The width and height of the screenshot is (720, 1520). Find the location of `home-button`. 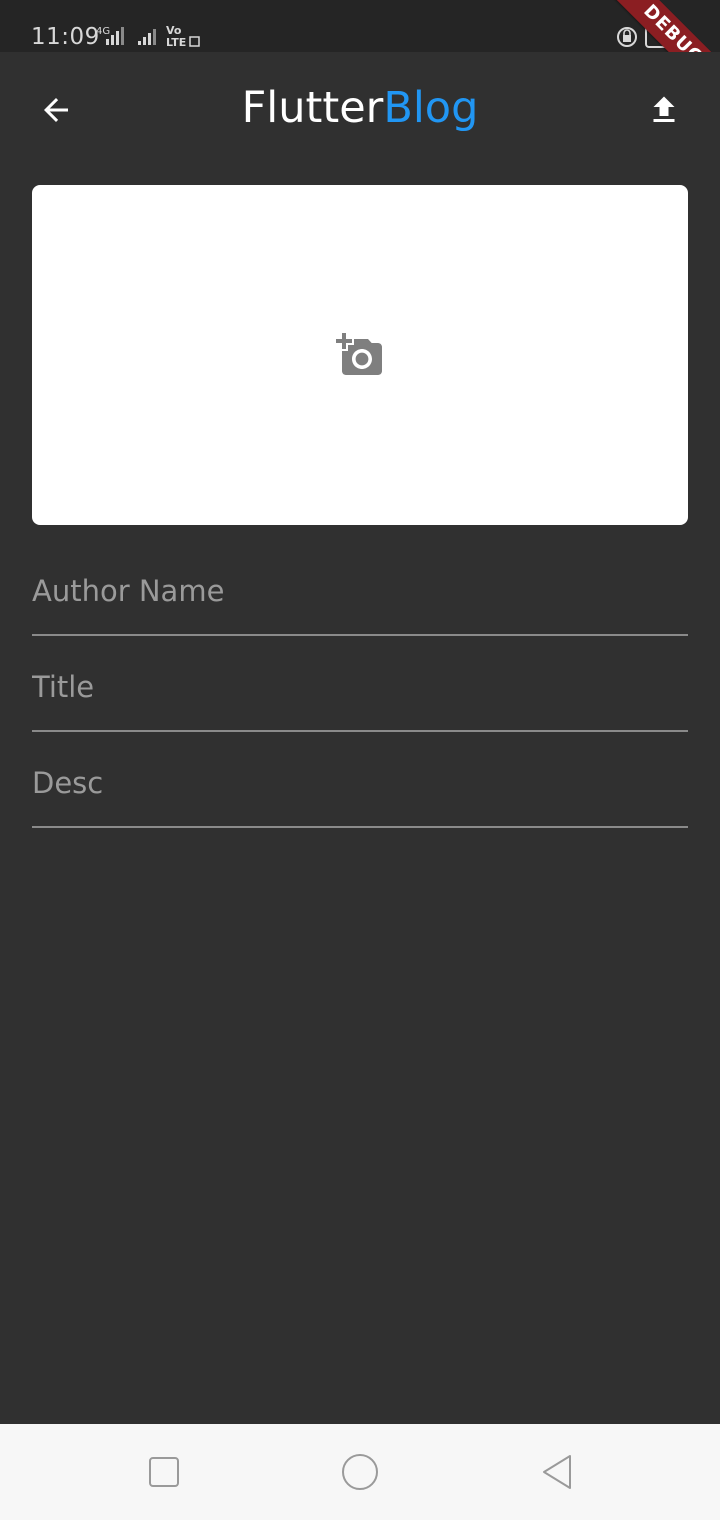

home-button is located at coordinates (360, 1472).